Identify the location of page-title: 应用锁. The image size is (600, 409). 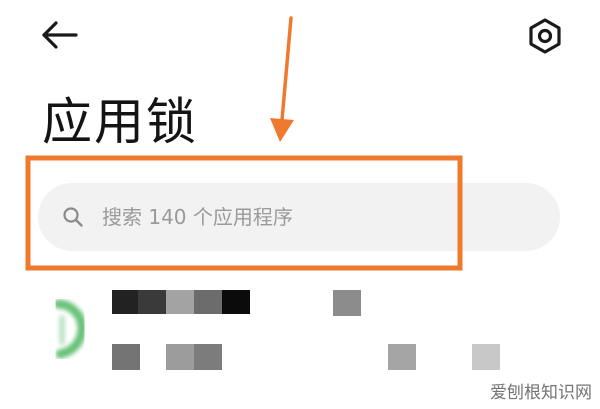
(120, 122).